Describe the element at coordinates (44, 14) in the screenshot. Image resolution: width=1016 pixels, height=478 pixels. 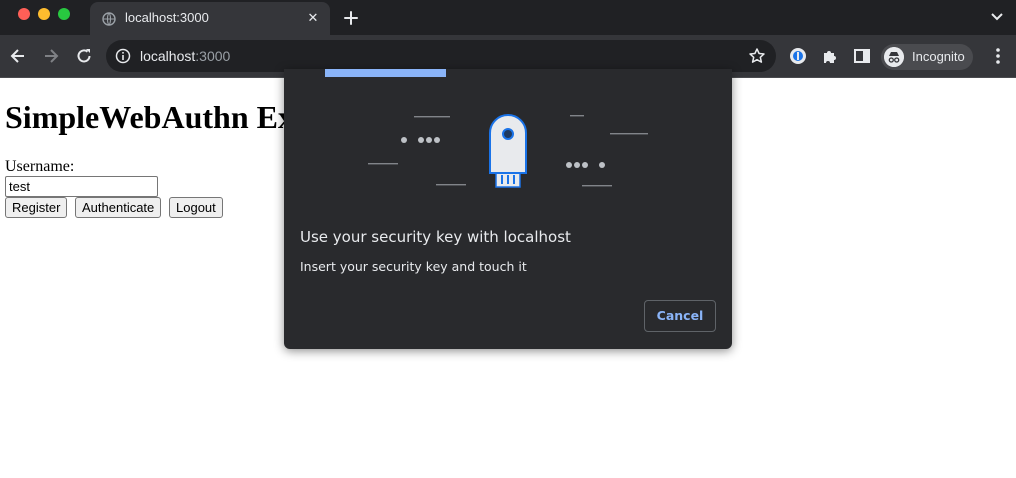
I see `minimize-window-button` at that location.